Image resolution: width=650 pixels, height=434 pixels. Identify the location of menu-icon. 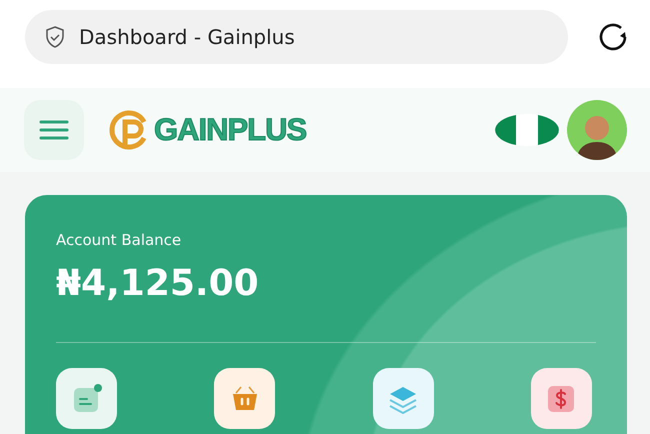
(54, 130).